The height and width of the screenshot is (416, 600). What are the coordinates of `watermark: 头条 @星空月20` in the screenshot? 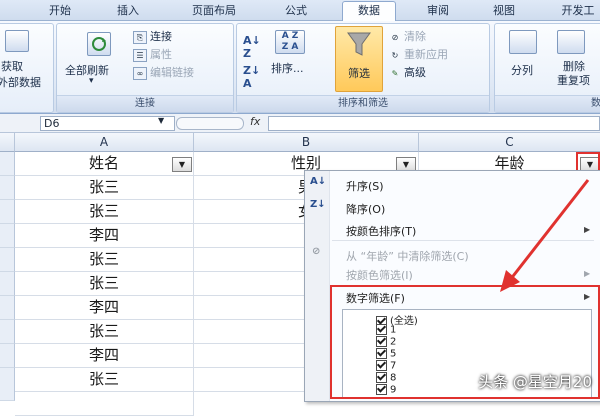 It's located at (535, 382).